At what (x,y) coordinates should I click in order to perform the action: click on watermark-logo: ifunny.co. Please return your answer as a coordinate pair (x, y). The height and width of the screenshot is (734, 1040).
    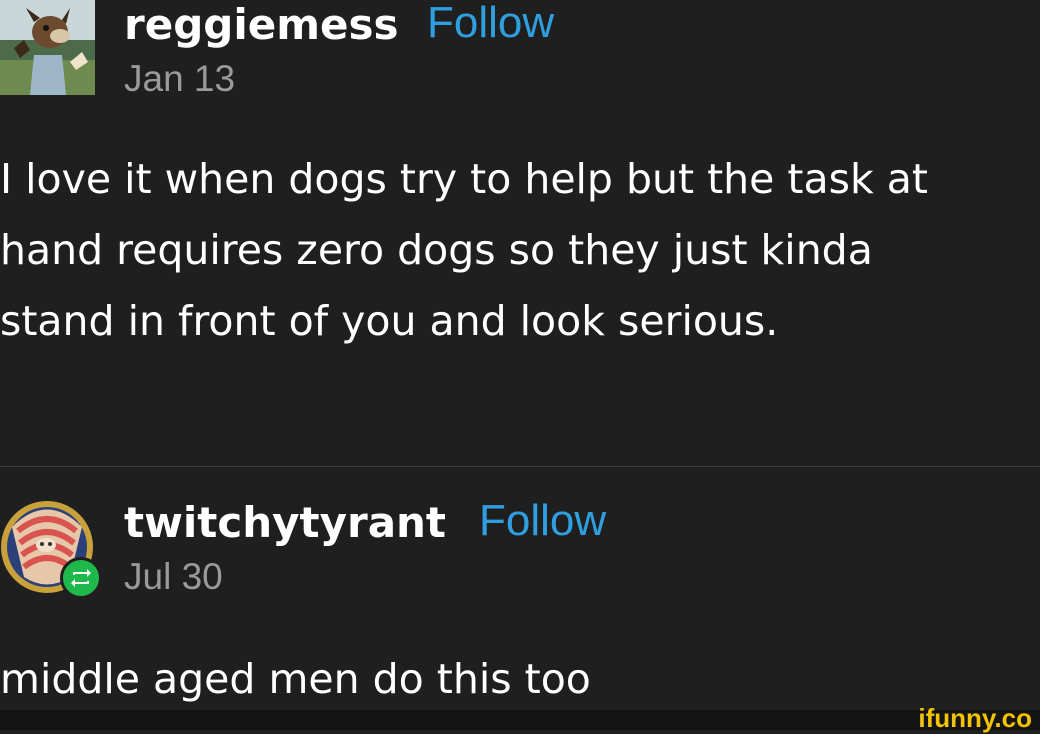
    Looking at the image, I should click on (975, 718).